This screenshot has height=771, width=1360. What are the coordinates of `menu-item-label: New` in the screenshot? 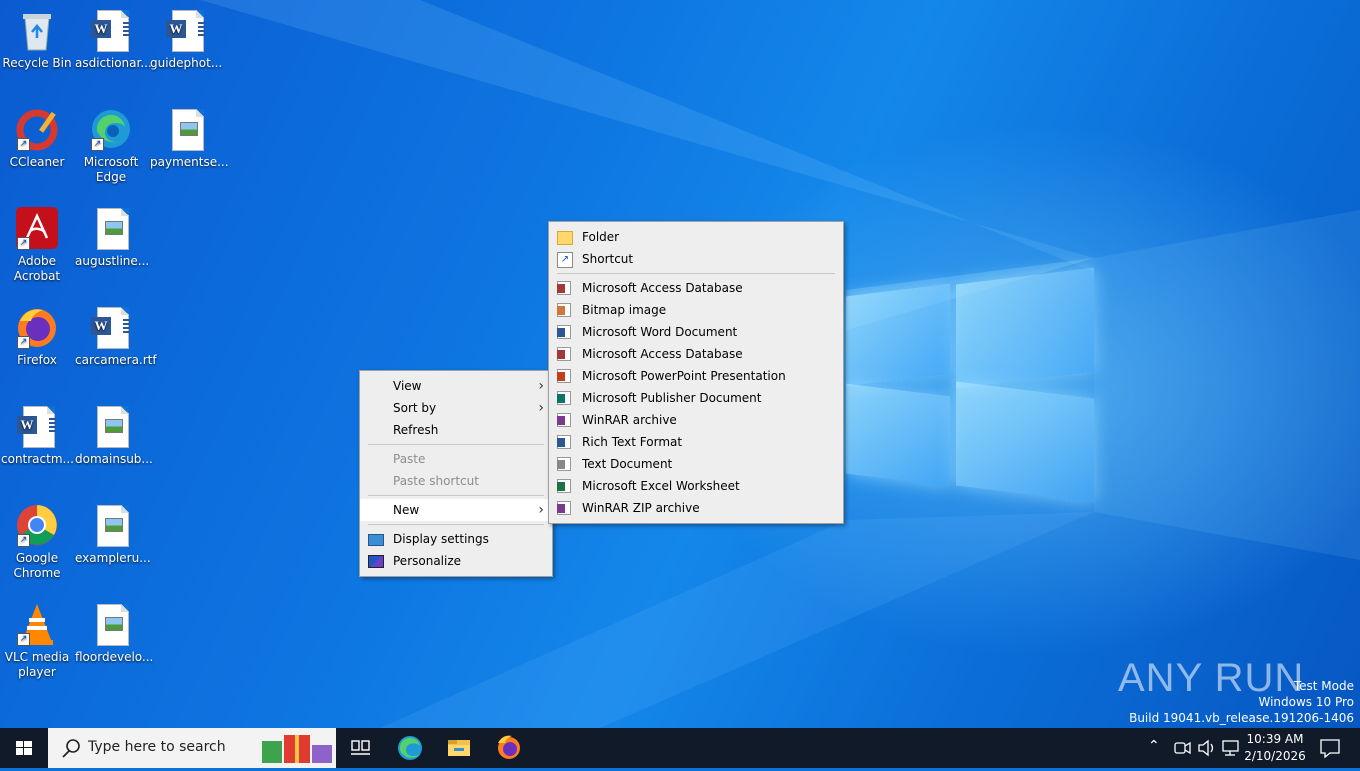 It's located at (406, 510).